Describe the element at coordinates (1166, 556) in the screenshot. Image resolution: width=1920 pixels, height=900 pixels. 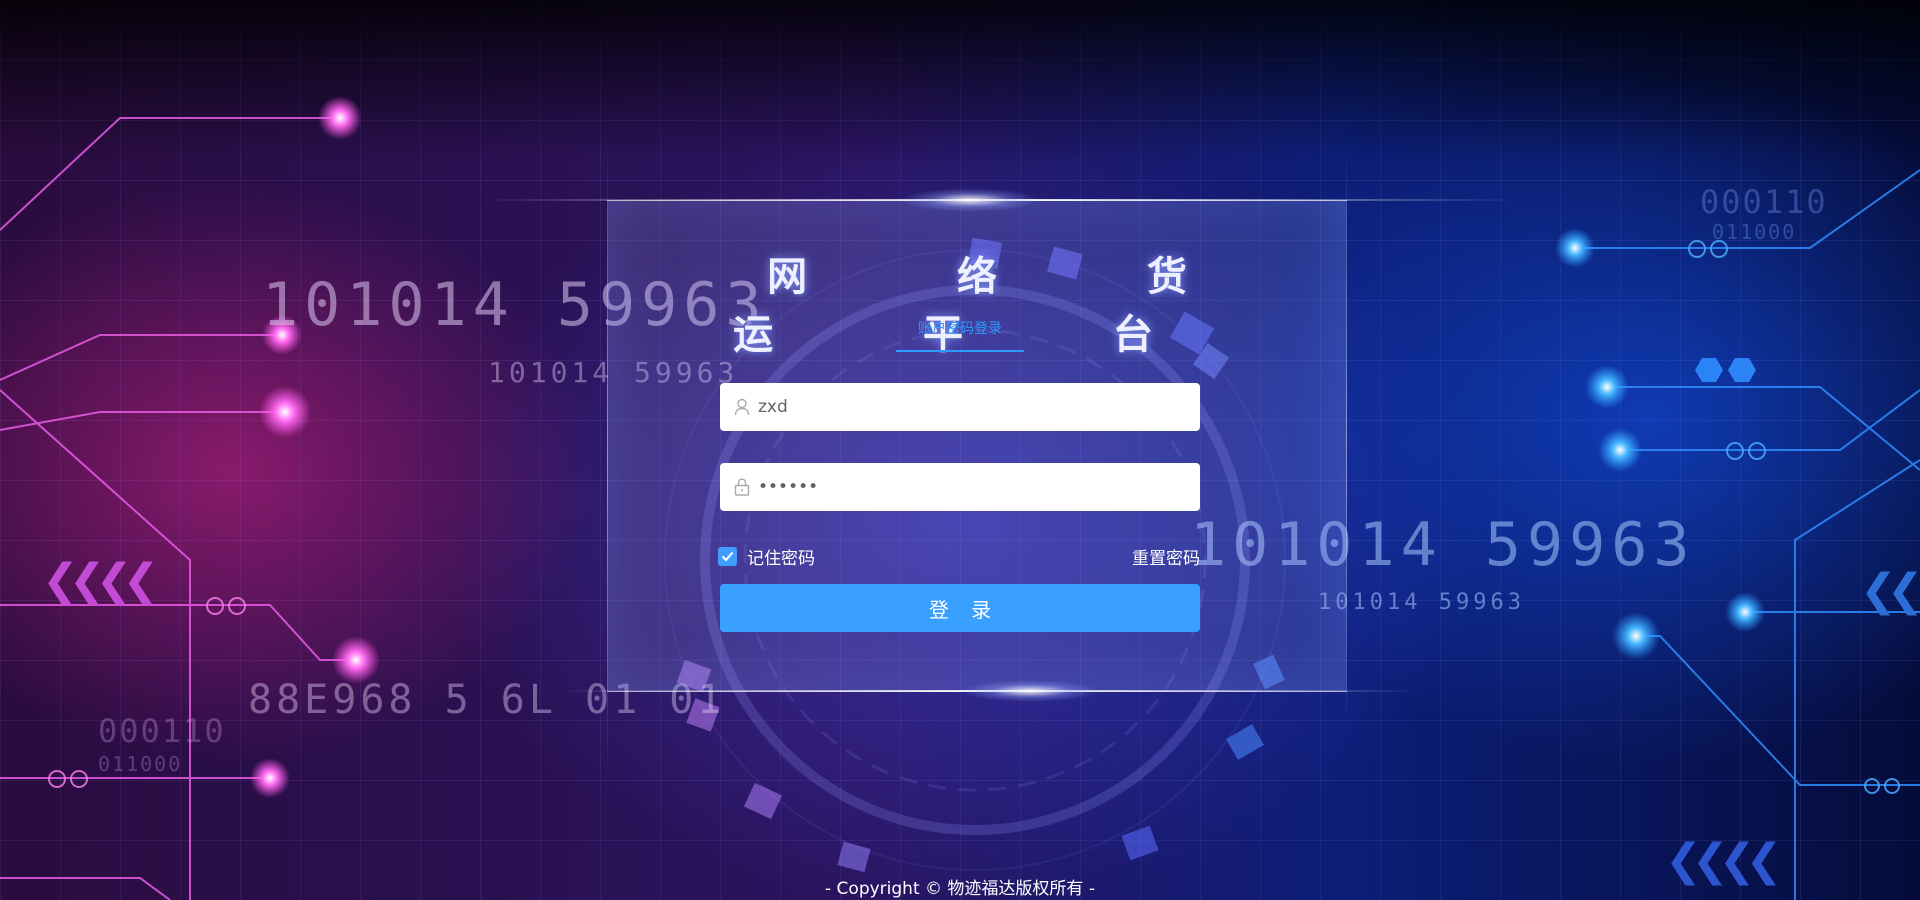
I see `reset-password-link: 重置密码` at that location.